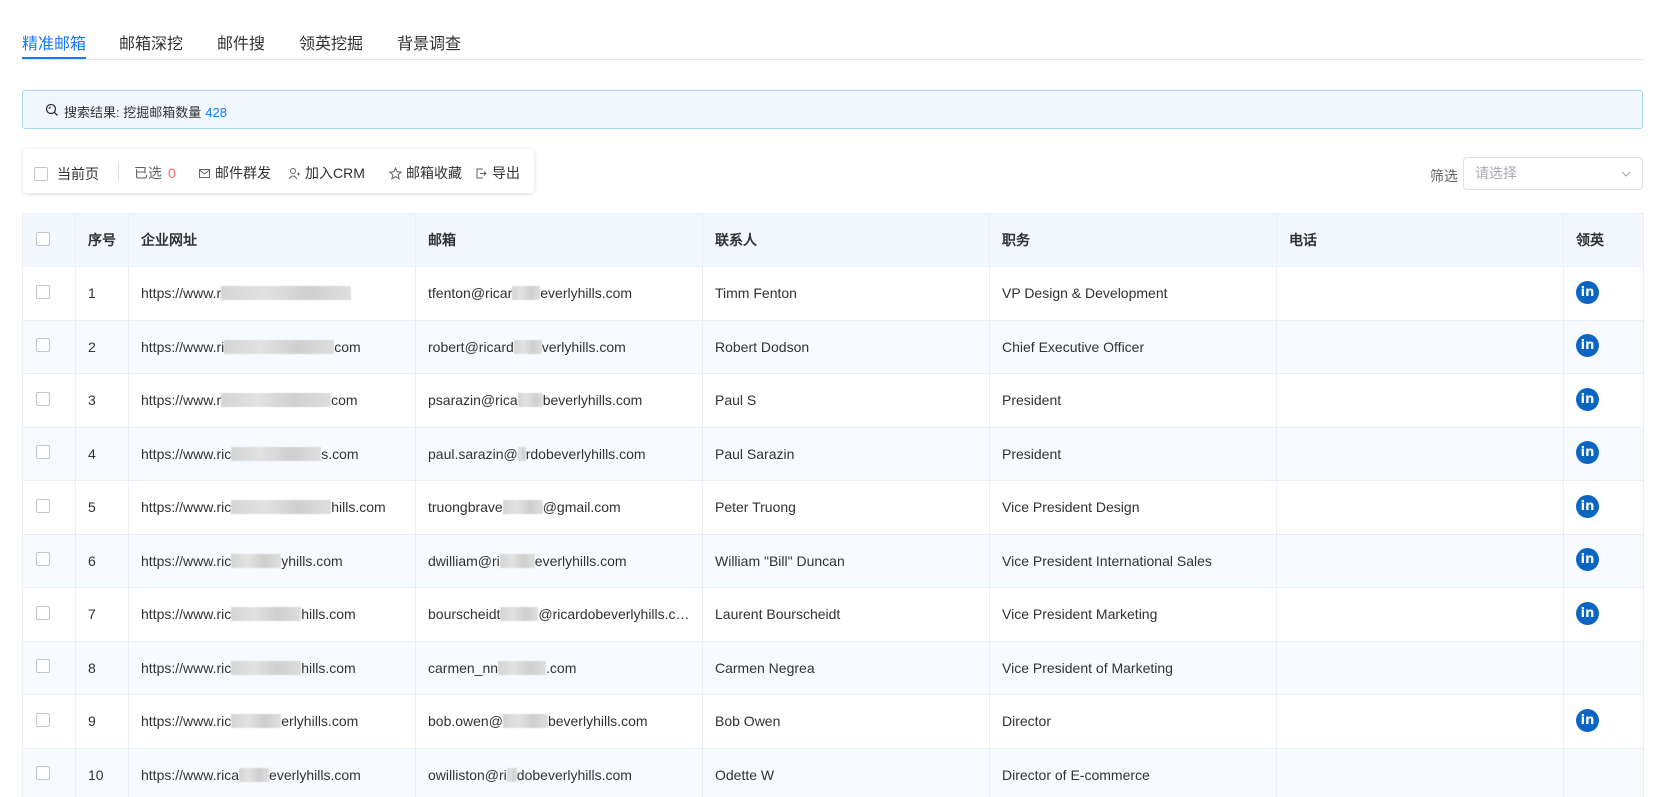 Image resolution: width=1662 pixels, height=797 pixels. I want to click on filter-select, so click(1553, 173).